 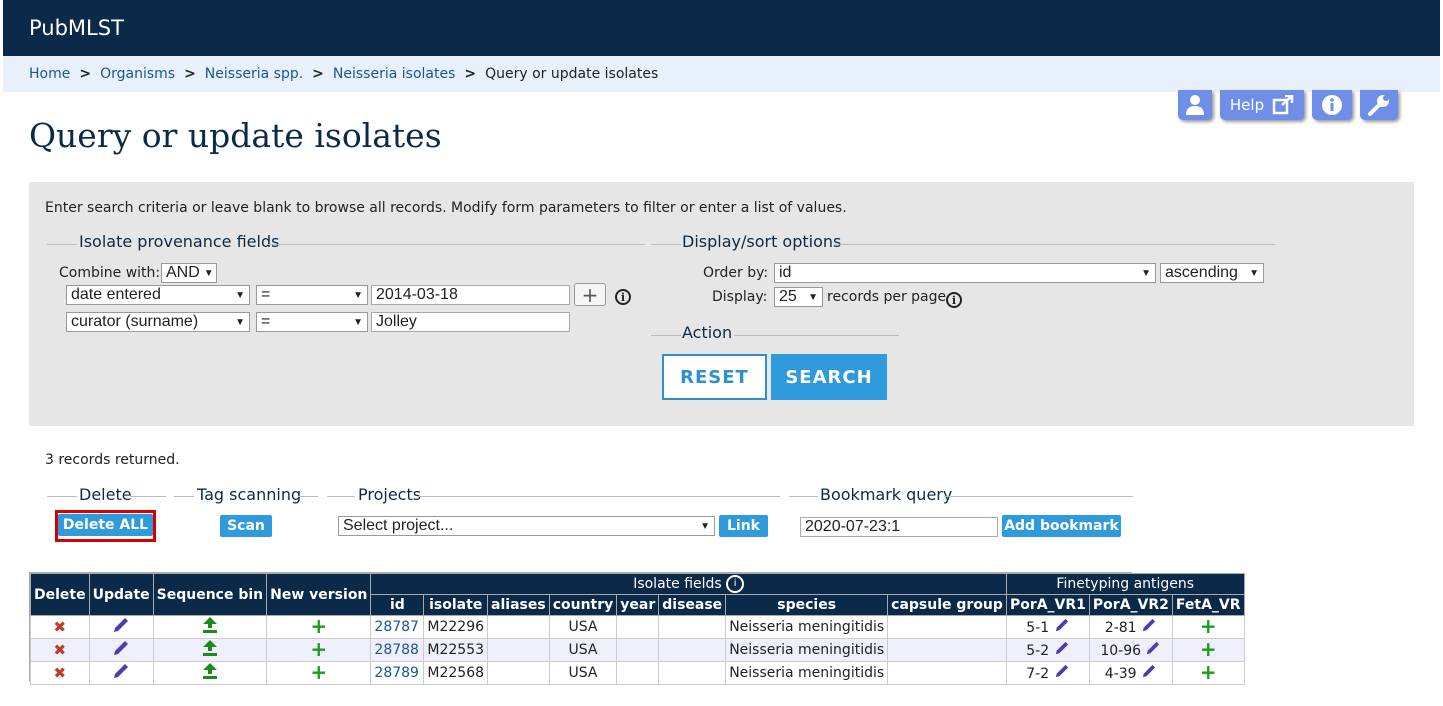 I want to click on project-select: Select project... ▼, so click(x=526, y=526).